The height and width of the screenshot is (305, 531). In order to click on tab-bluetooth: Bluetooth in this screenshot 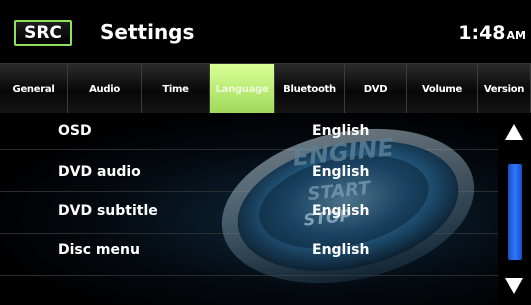, I will do `click(310, 89)`.